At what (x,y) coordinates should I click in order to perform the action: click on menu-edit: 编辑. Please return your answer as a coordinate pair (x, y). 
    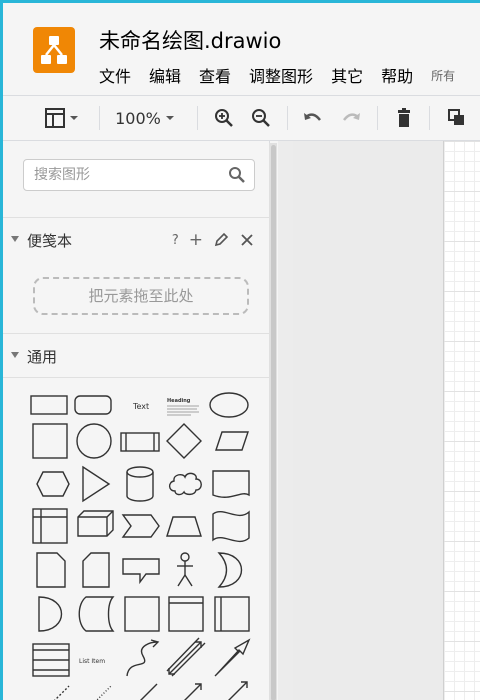
    Looking at the image, I should click on (165, 75).